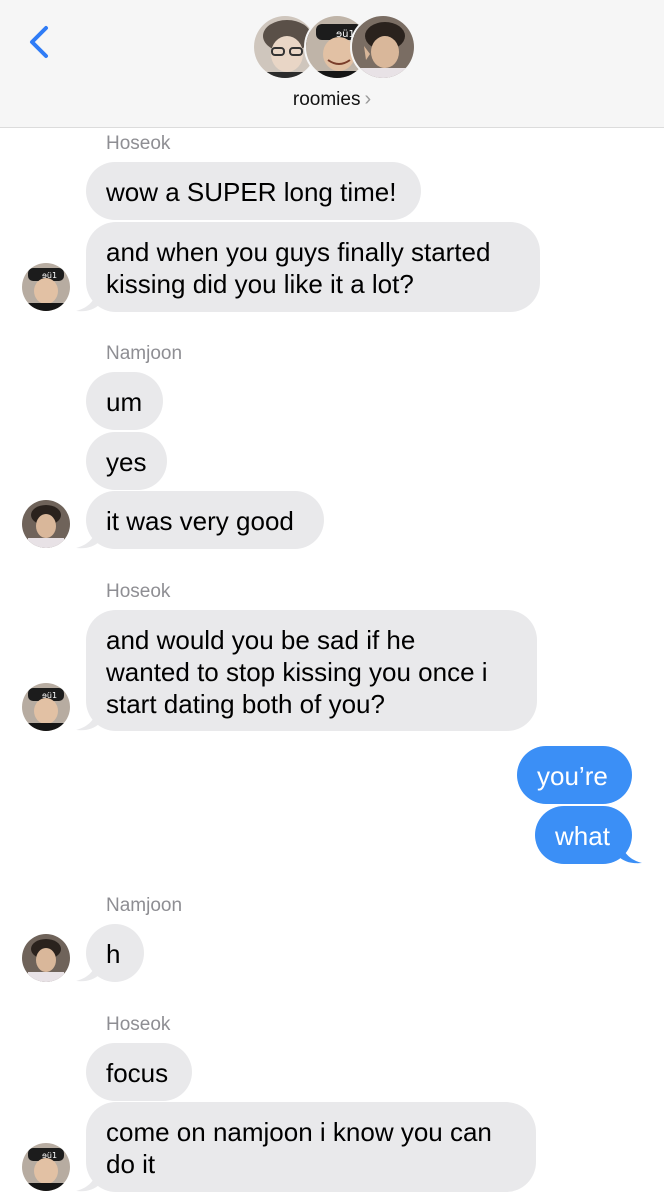 This screenshot has height=1200, width=664. I want to click on group-name-label: roomies, so click(326, 99).